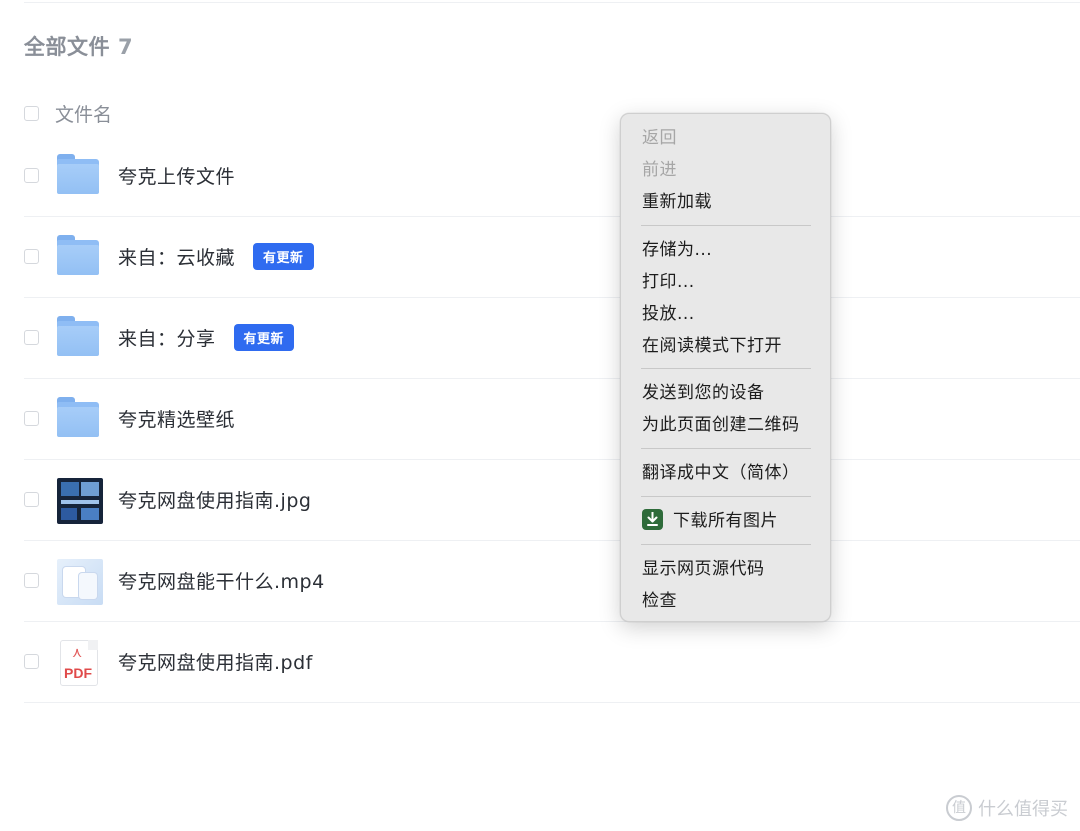 Image resolution: width=1080 pixels, height=831 pixels. Describe the element at coordinates (67, 47) in the screenshot. I see `page-title-text: 全部文件` at that location.